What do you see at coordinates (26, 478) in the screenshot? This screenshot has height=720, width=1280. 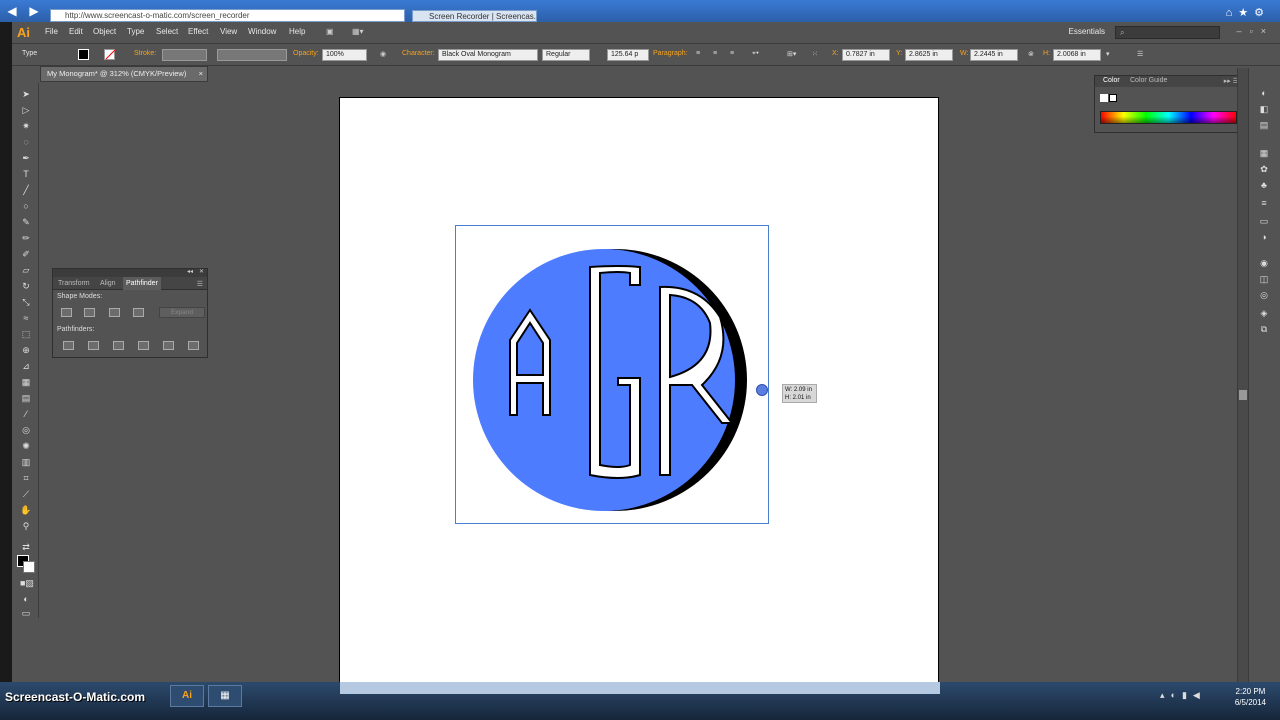 I see `artboard-tool-icon: ⌗` at bounding box center [26, 478].